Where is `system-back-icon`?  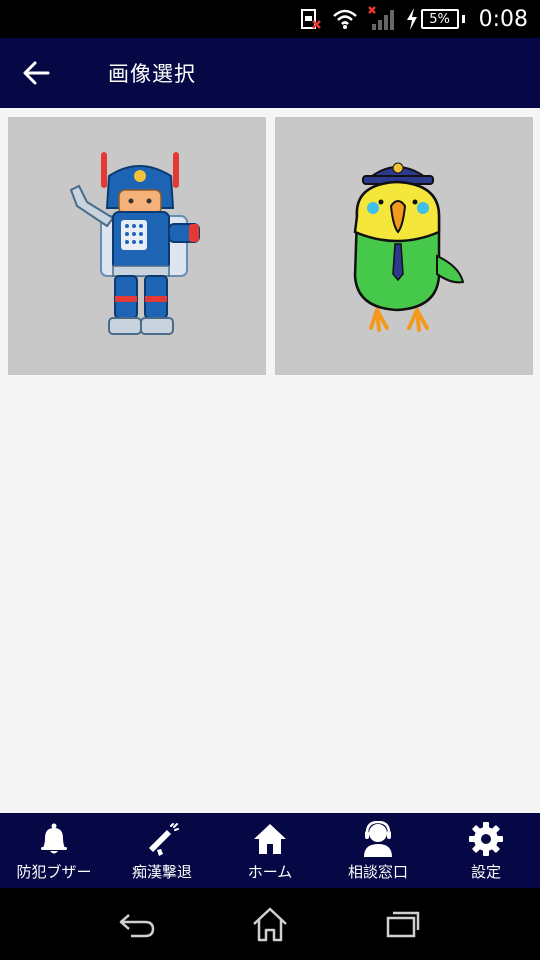
system-back-icon is located at coordinates (136, 926).